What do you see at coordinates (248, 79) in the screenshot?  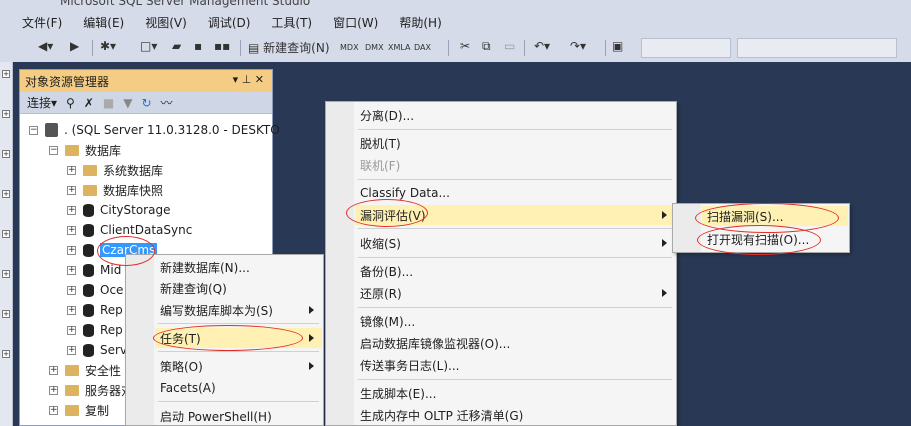 I see `panel-controls-icon: ▾ ⊥ ✕` at bounding box center [248, 79].